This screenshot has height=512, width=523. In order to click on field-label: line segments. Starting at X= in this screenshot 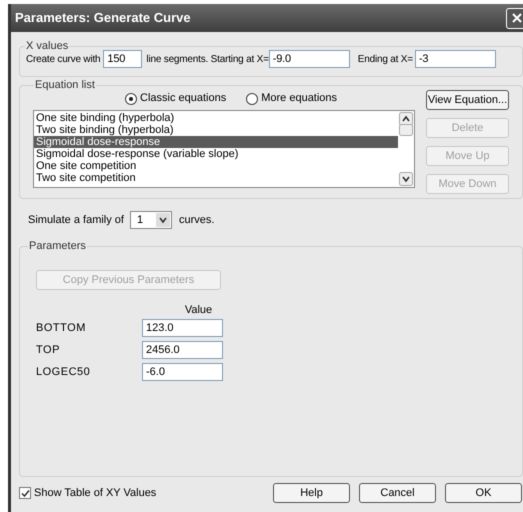, I will do `click(207, 59)`.